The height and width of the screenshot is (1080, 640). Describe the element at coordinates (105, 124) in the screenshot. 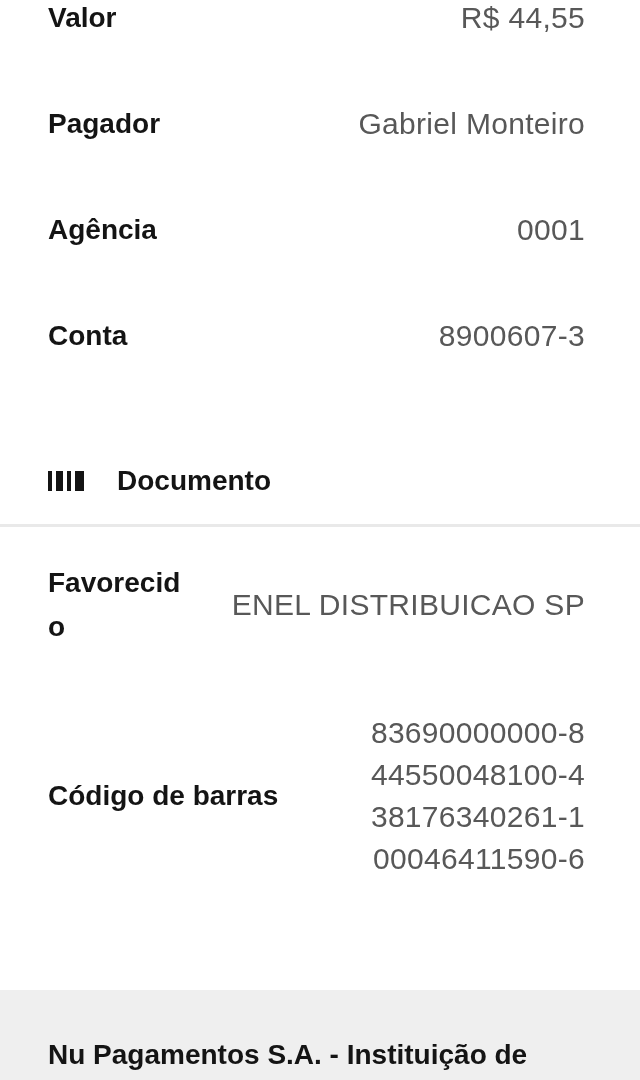

I see `field-label: Pagador` at that location.